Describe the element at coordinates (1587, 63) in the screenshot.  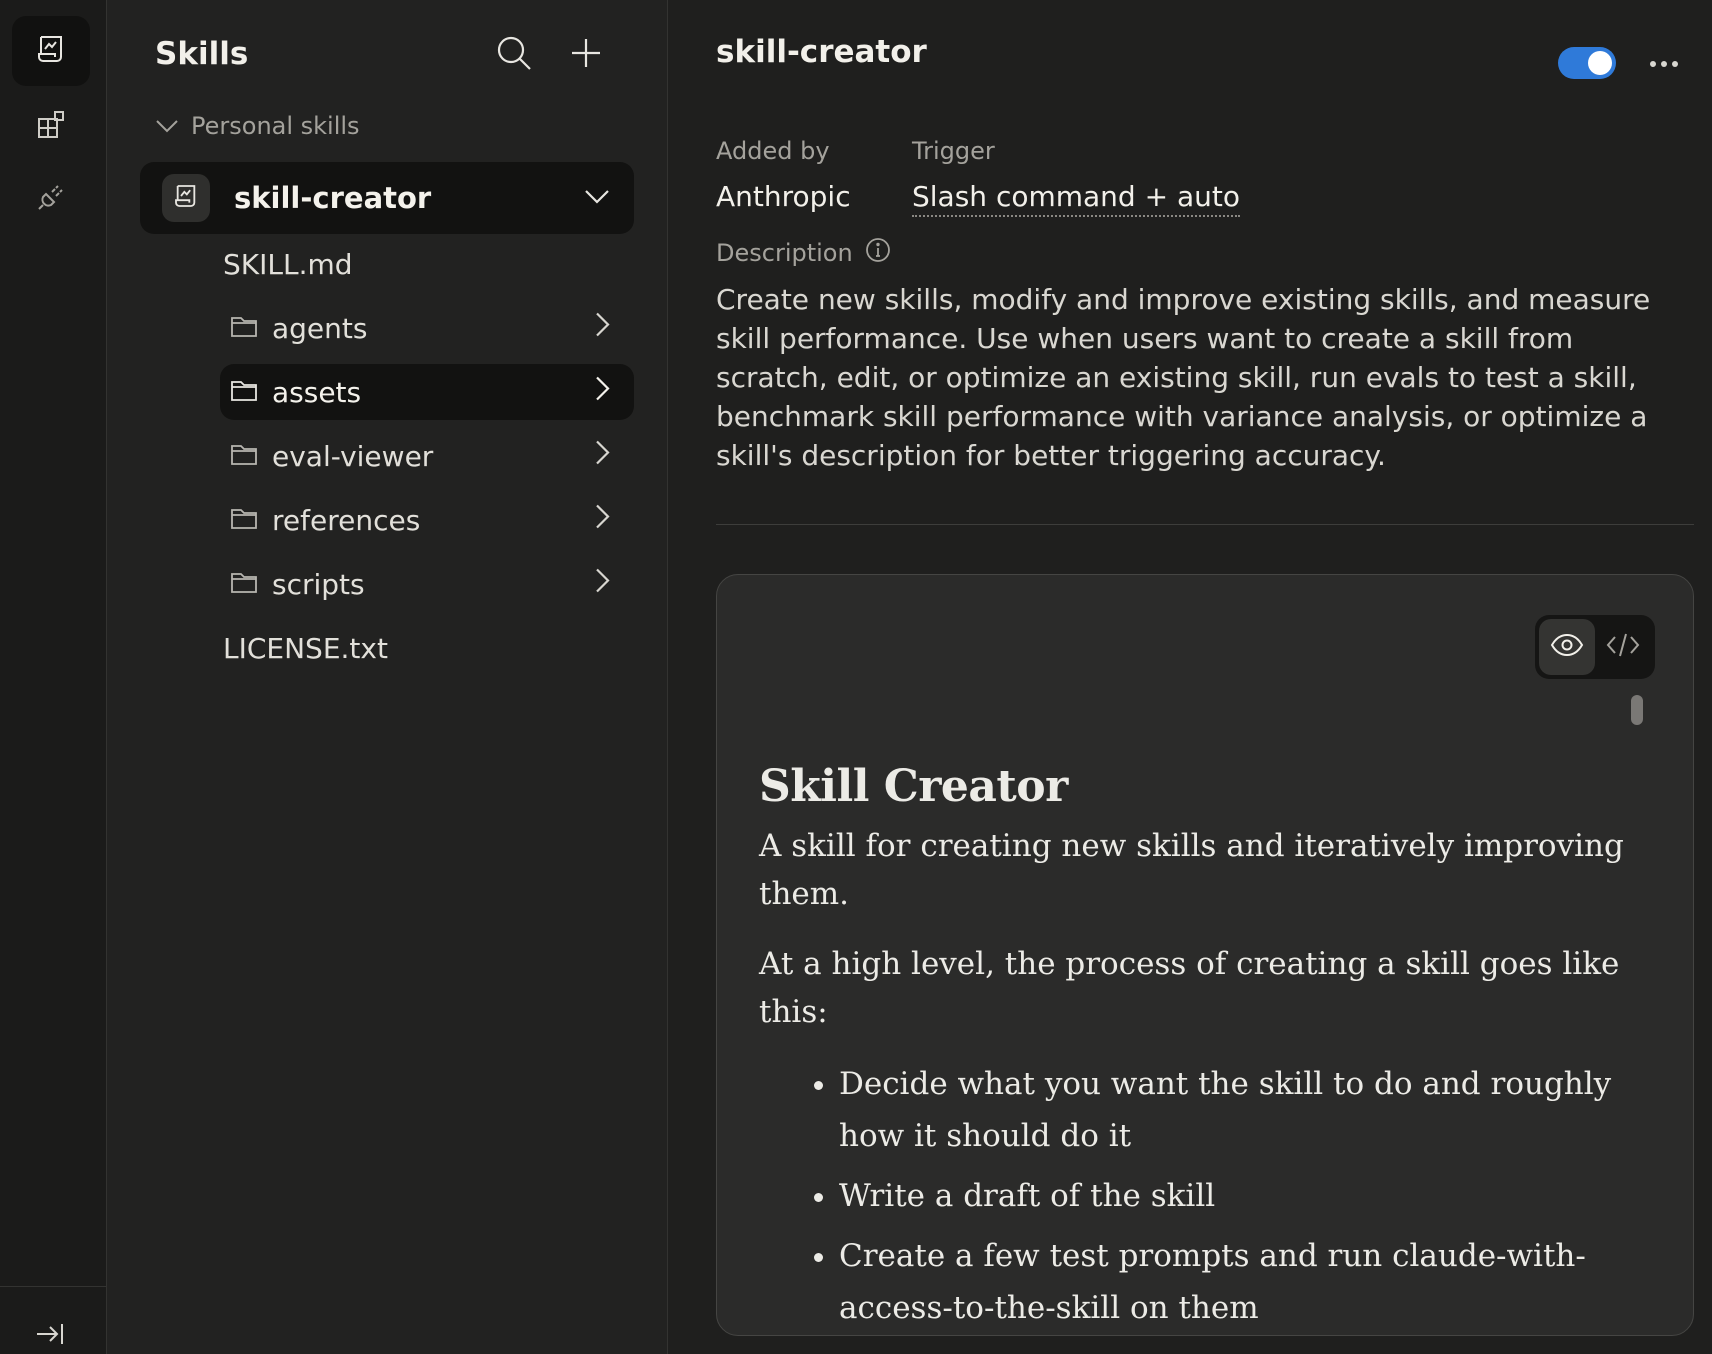
I see `skill-enabled-toggle` at that location.